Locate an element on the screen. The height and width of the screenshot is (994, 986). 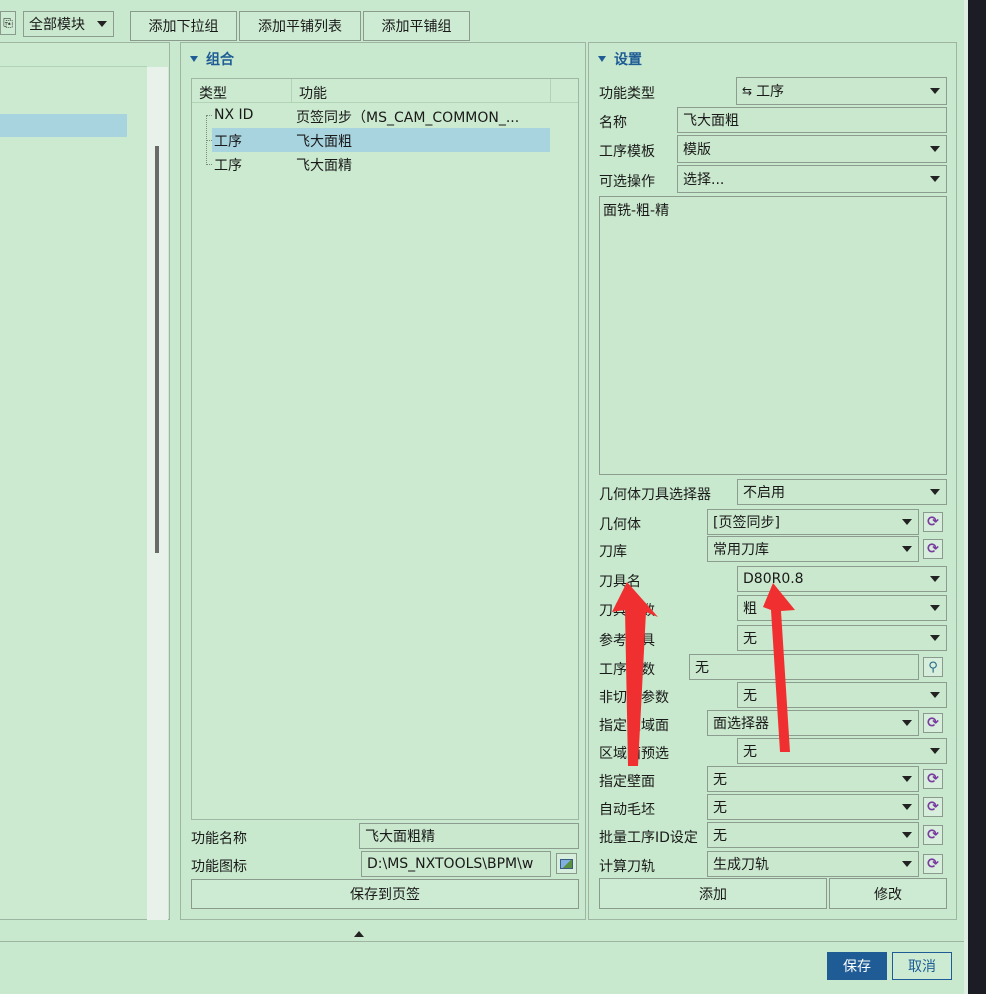
collapse-up-icon is located at coordinates (359, 934).